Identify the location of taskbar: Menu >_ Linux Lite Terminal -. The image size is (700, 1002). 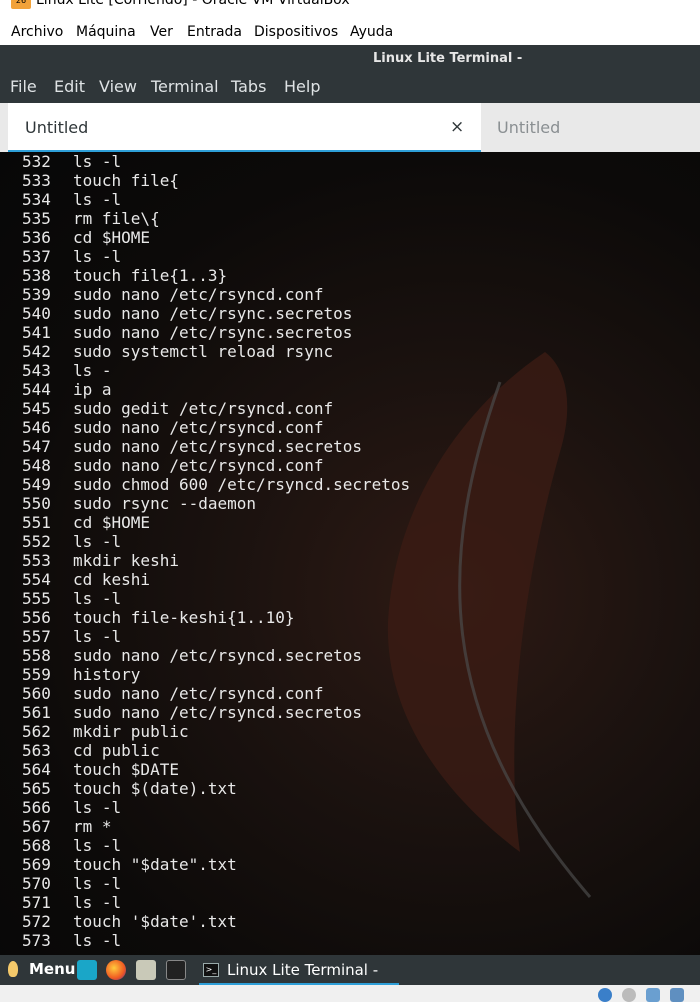
(350, 970).